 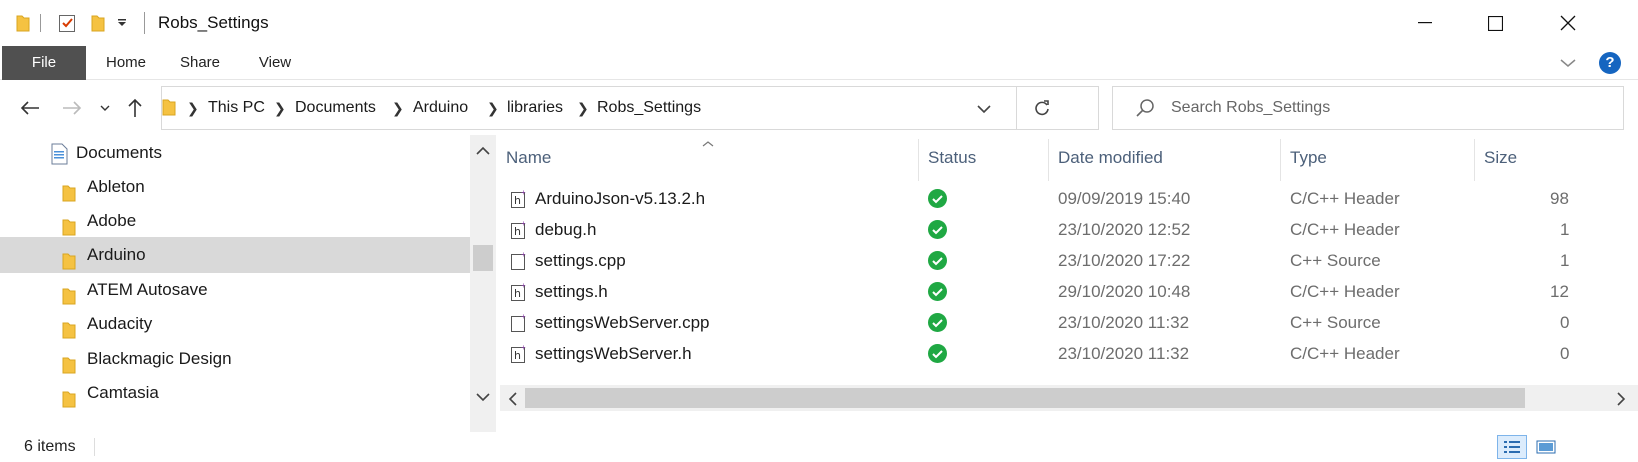 What do you see at coordinates (1345, 229) in the screenshot?
I see `file-type: C/C++ Header` at bounding box center [1345, 229].